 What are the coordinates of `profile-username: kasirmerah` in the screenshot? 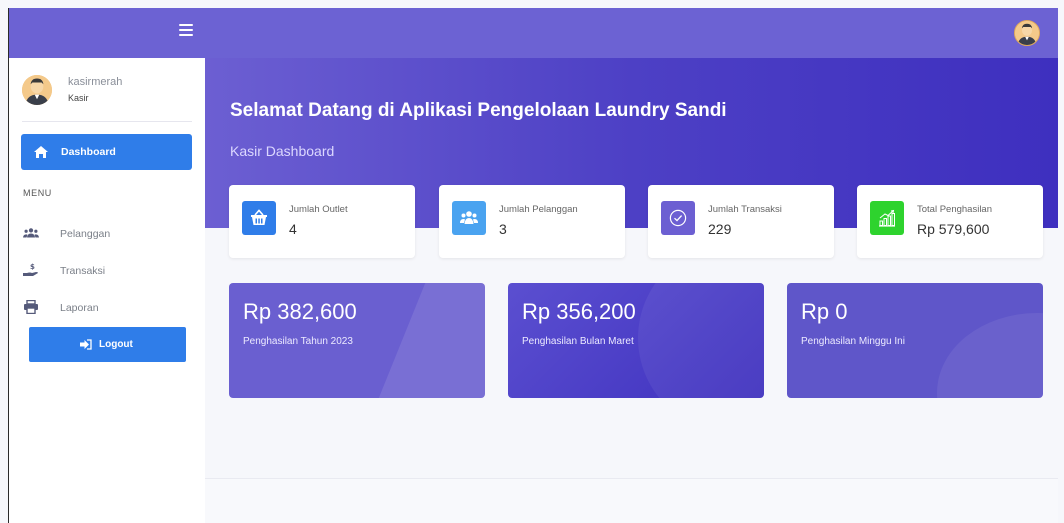 It's located at (95, 82).